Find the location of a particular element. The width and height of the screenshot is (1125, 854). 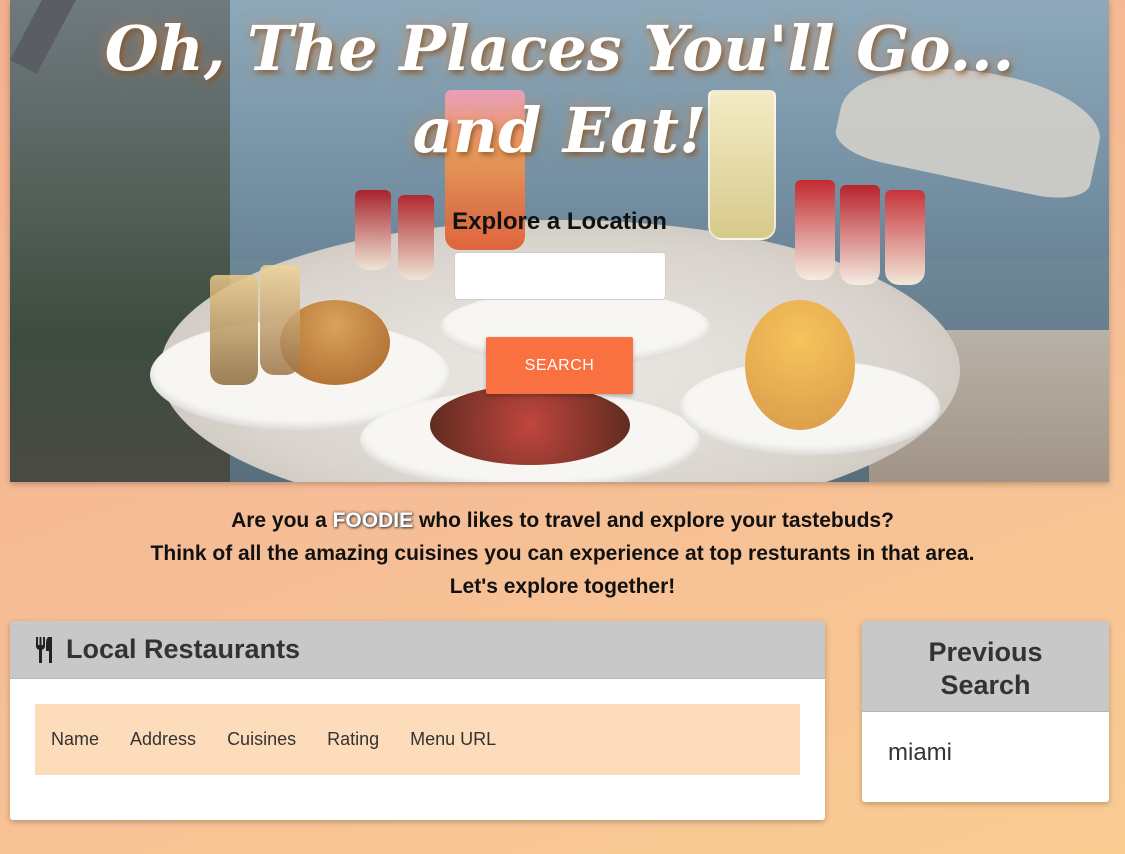

column-header-rating: Rating is located at coordinates (353, 739).